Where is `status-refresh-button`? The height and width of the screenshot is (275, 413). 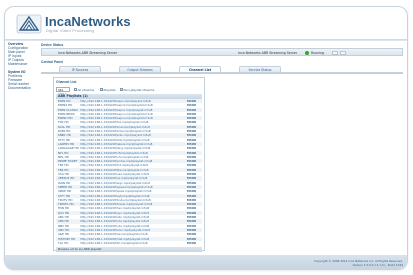 status-refresh-button is located at coordinates (343, 52).